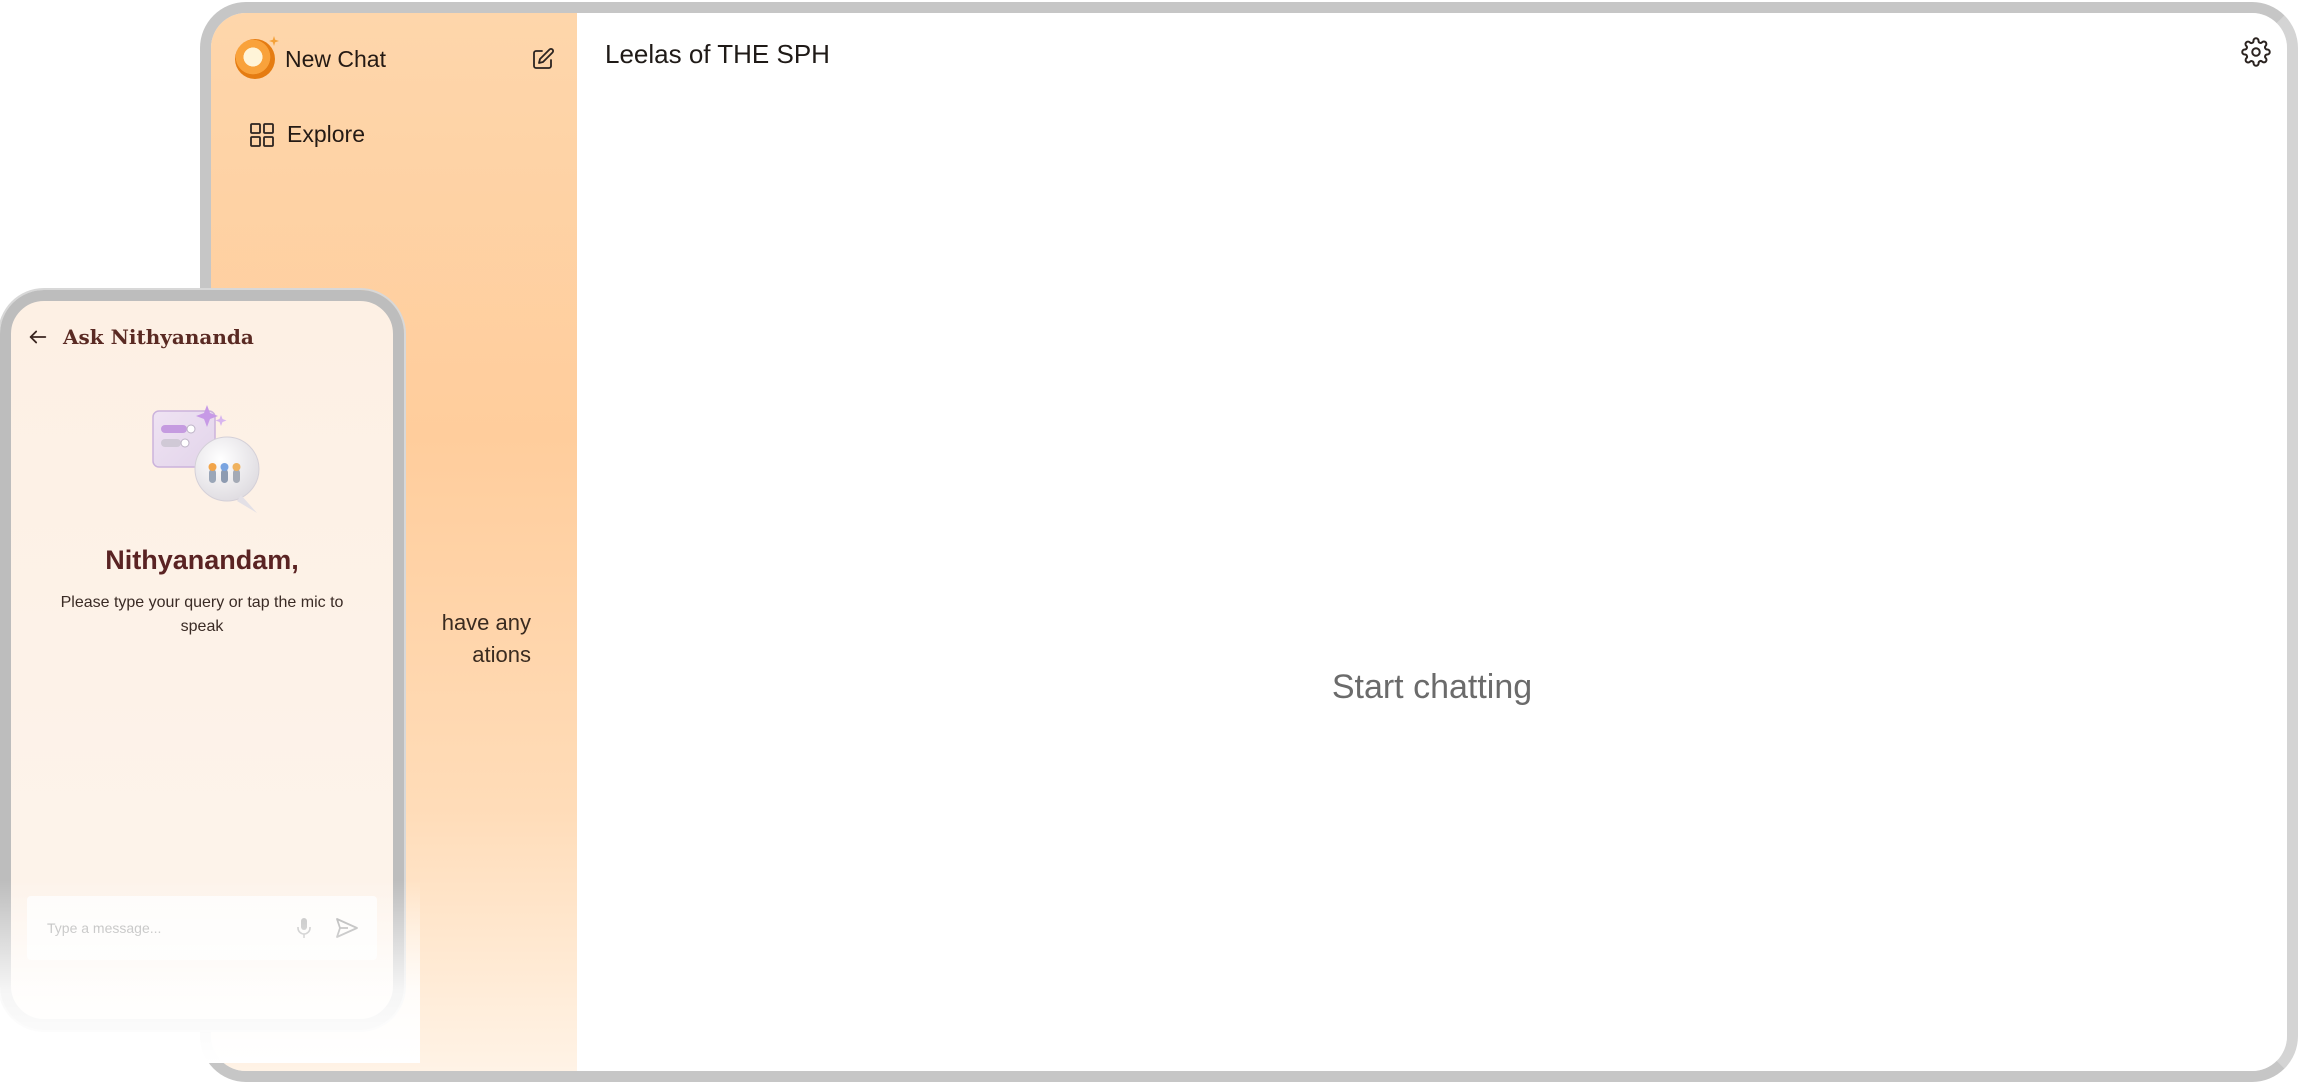  Describe the element at coordinates (335, 59) in the screenshot. I see `new-chat-label: New Chat` at that location.